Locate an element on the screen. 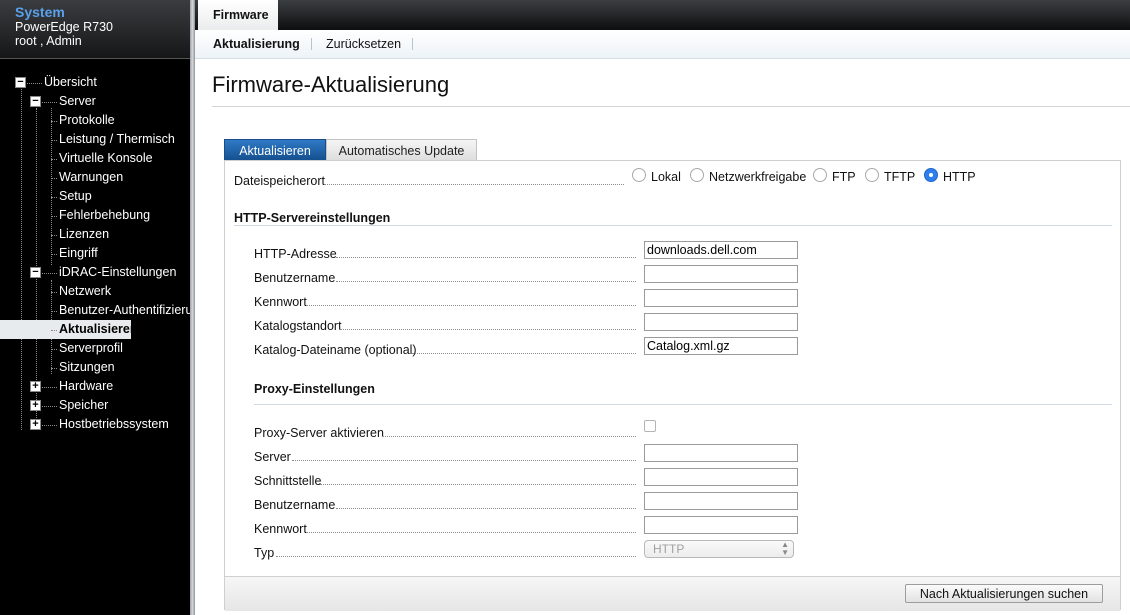 This screenshot has height=615, width=1130. sidebar-item: Eingriff is located at coordinates (124, 253).